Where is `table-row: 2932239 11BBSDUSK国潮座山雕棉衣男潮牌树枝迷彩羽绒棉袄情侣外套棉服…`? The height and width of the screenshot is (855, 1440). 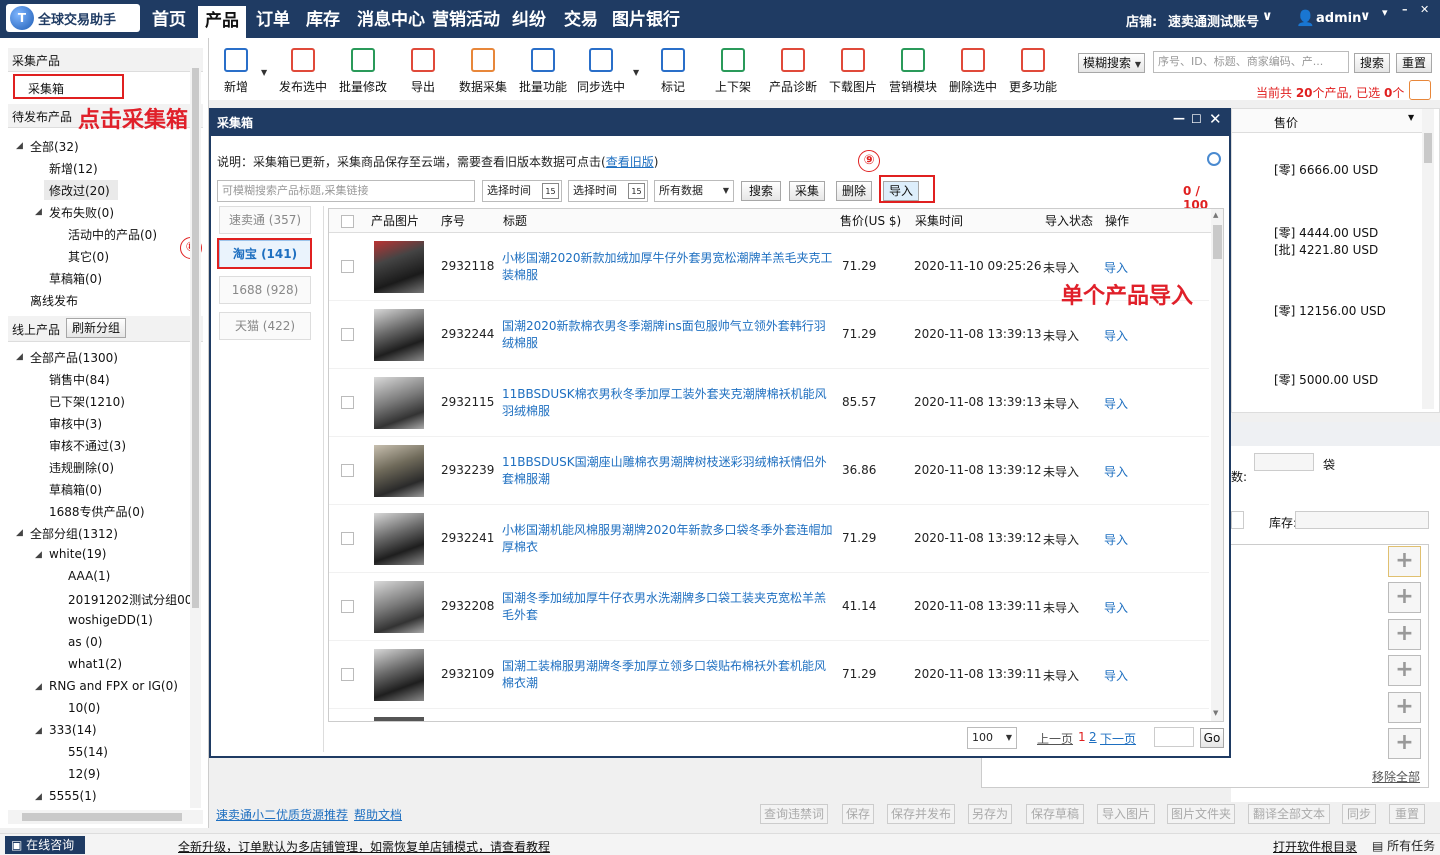
table-row: 2932239 11BBSDUSK国潮座山雕棉衣男潮牌树枝迷彩羽绒棉袄情侣外套棉服… is located at coordinates (769, 471).